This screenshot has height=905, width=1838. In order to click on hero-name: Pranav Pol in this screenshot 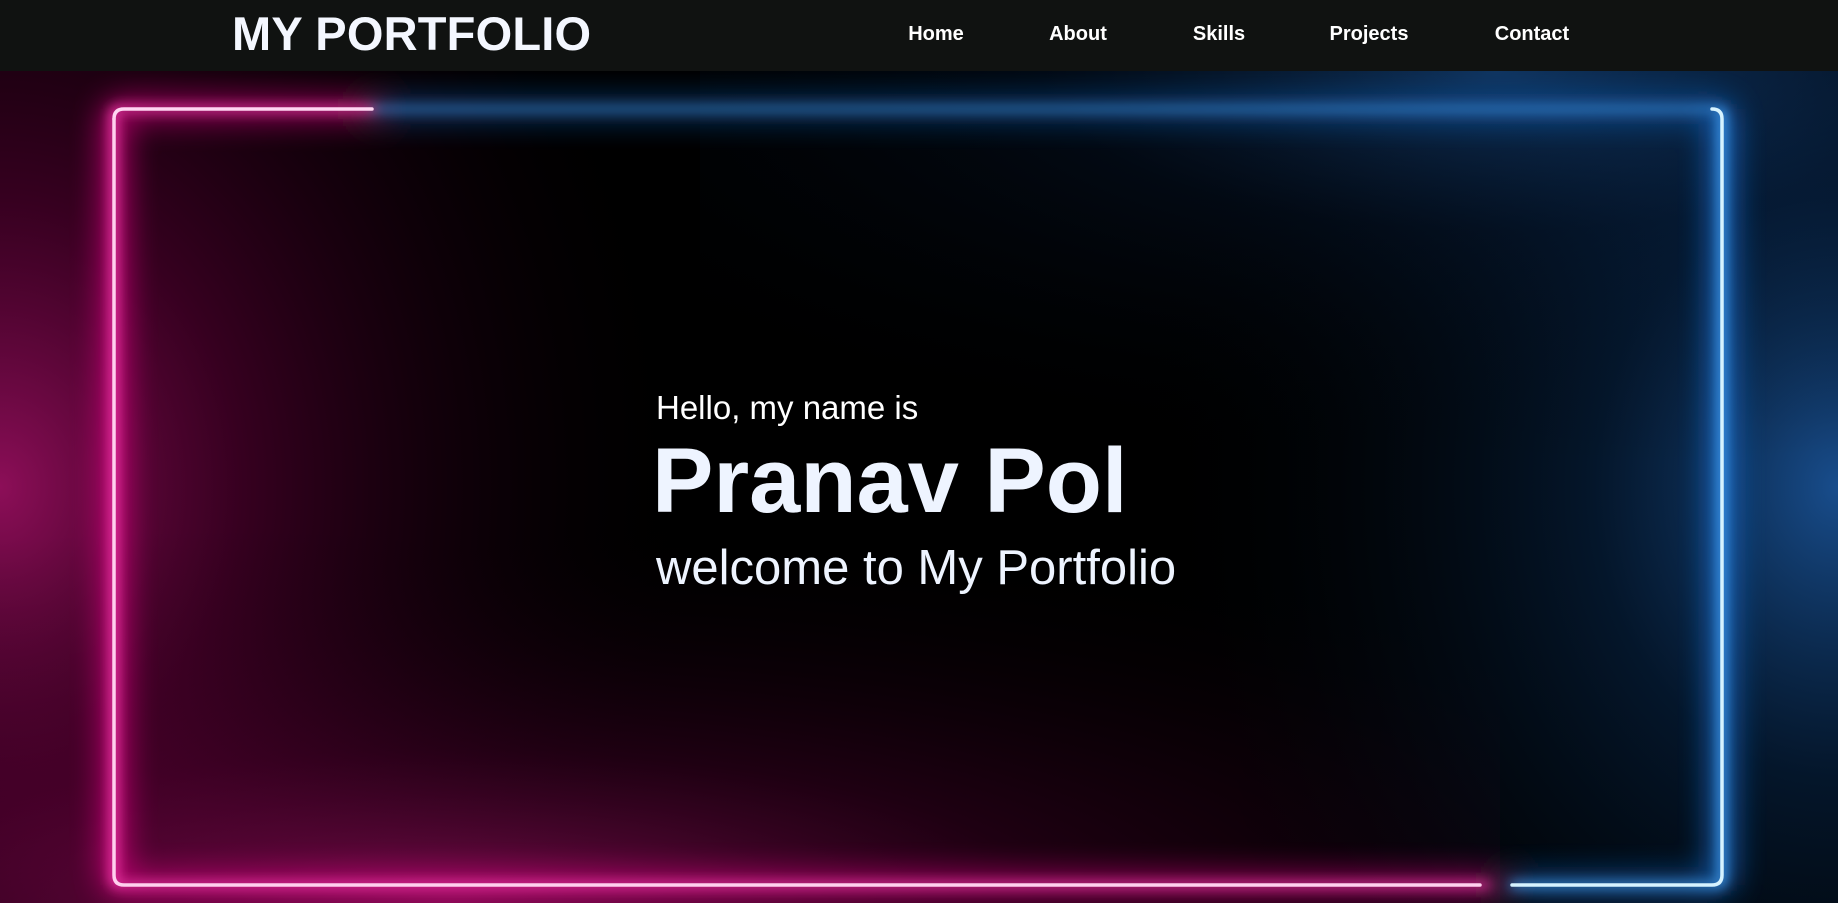, I will do `click(890, 481)`.